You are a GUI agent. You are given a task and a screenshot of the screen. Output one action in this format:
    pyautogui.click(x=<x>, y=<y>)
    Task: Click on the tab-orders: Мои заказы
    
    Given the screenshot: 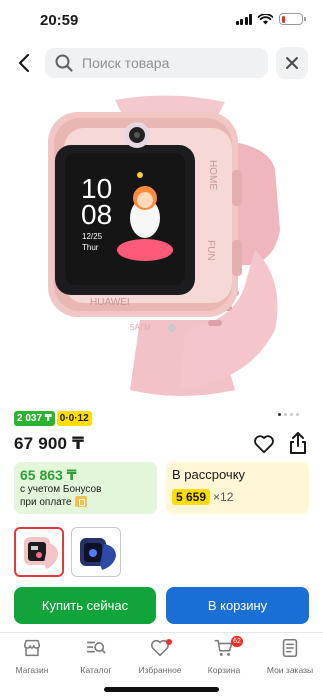 What is the action you would take?
    pyautogui.click(x=290, y=656)
    